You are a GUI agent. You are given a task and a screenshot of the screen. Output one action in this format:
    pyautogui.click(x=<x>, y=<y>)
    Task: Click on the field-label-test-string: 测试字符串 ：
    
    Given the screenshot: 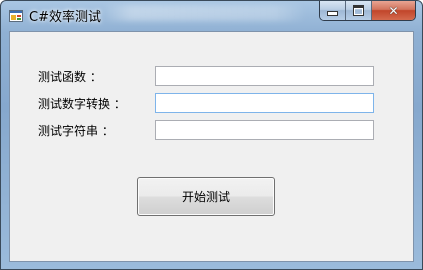 What is the action you would take?
    pyautogui.click(x=76, y=131)
    